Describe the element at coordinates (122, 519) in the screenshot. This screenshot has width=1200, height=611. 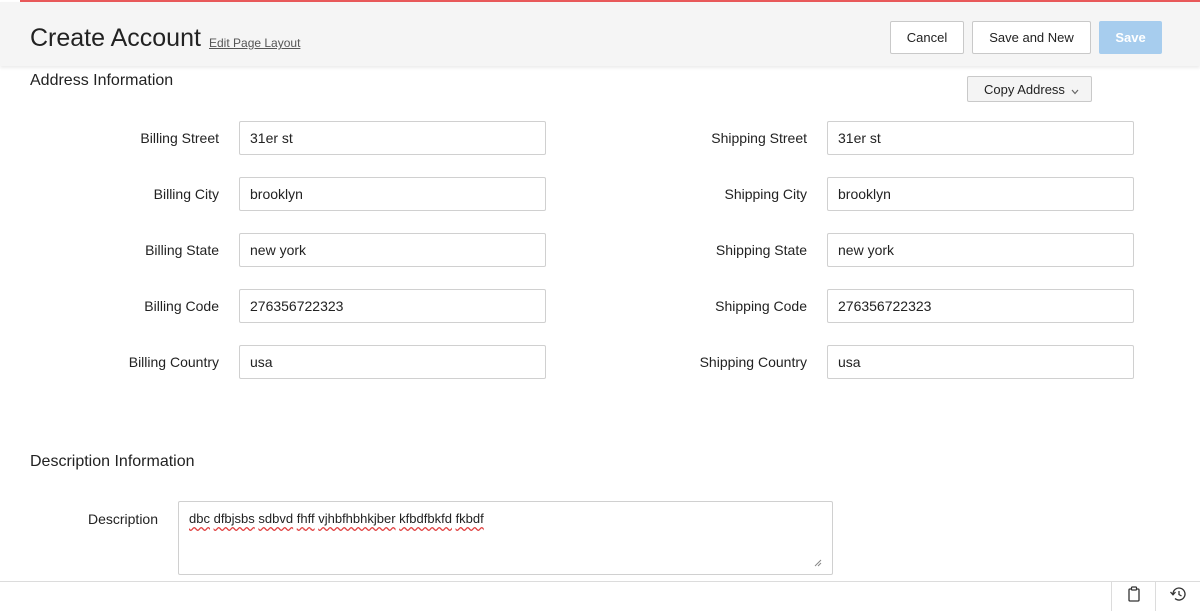
I see `description-label: Description` at that location.